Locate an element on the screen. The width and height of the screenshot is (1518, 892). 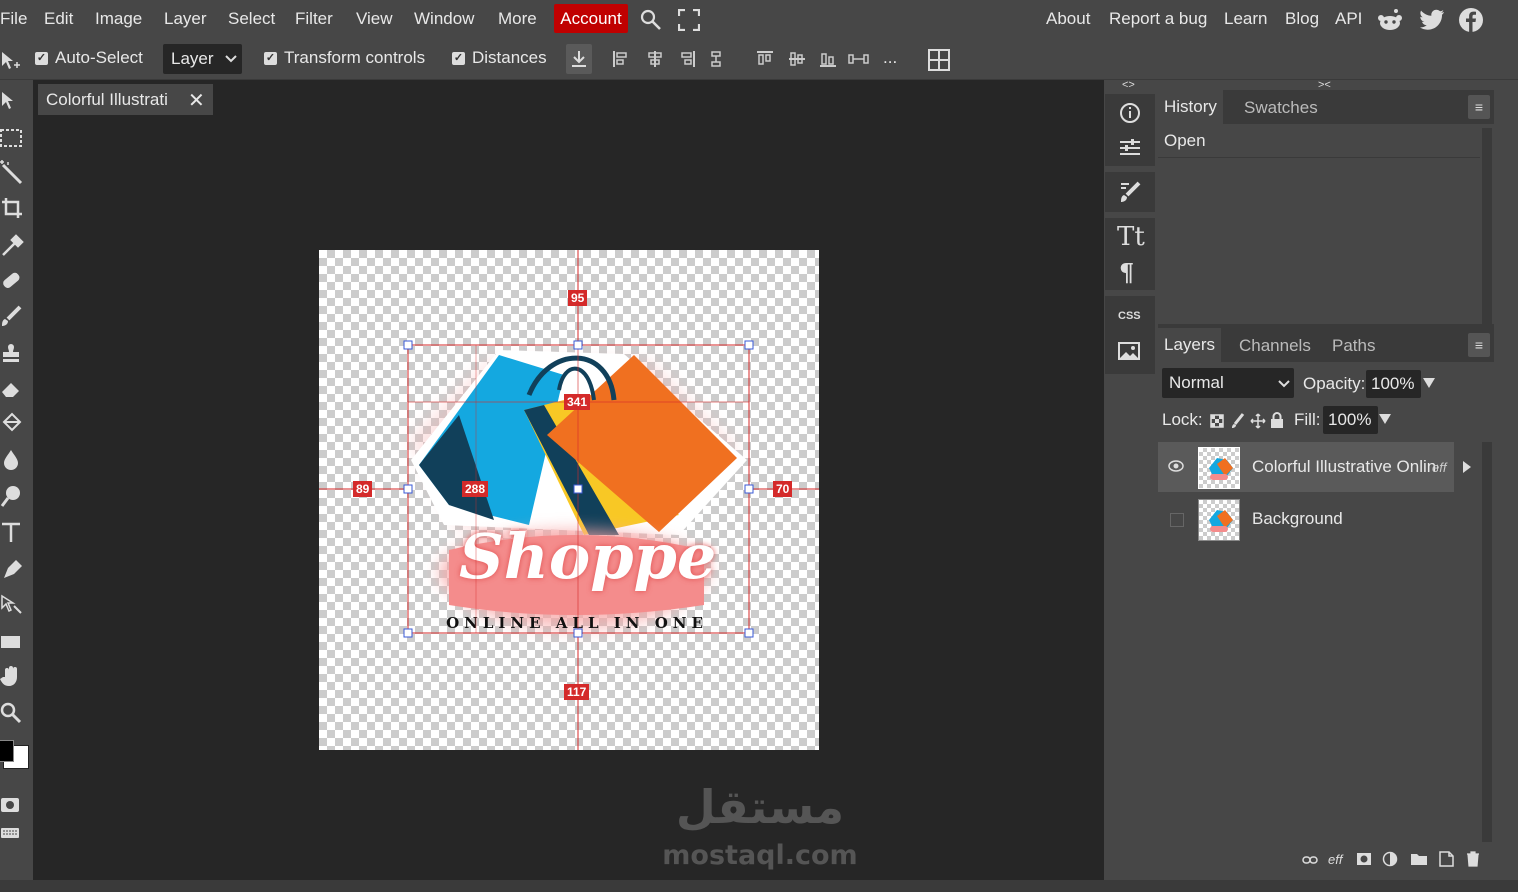
menu-file: File is located at coordinates (13, 19).